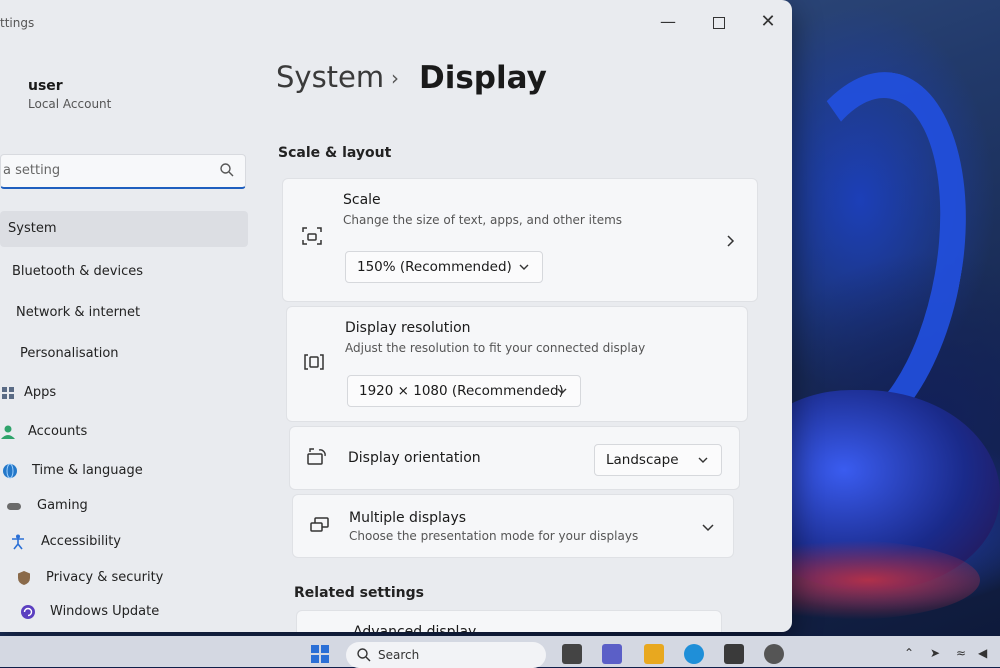 The image size is (1000, 668). Describe the element at coordinates (125, 432) in the screenshot. I see `sidebar-item-accounts: Accounts` at that location.